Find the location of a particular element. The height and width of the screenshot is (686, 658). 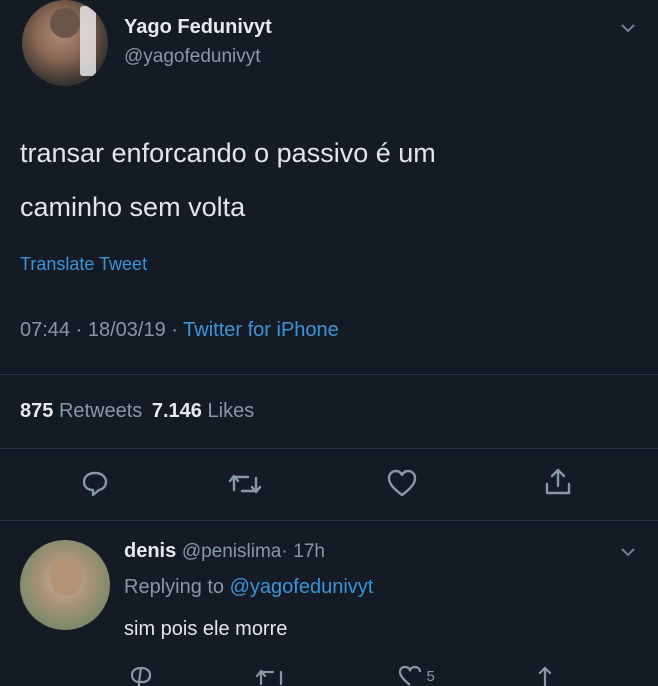

reply-time: 17h is located at coordinates (309, 551).